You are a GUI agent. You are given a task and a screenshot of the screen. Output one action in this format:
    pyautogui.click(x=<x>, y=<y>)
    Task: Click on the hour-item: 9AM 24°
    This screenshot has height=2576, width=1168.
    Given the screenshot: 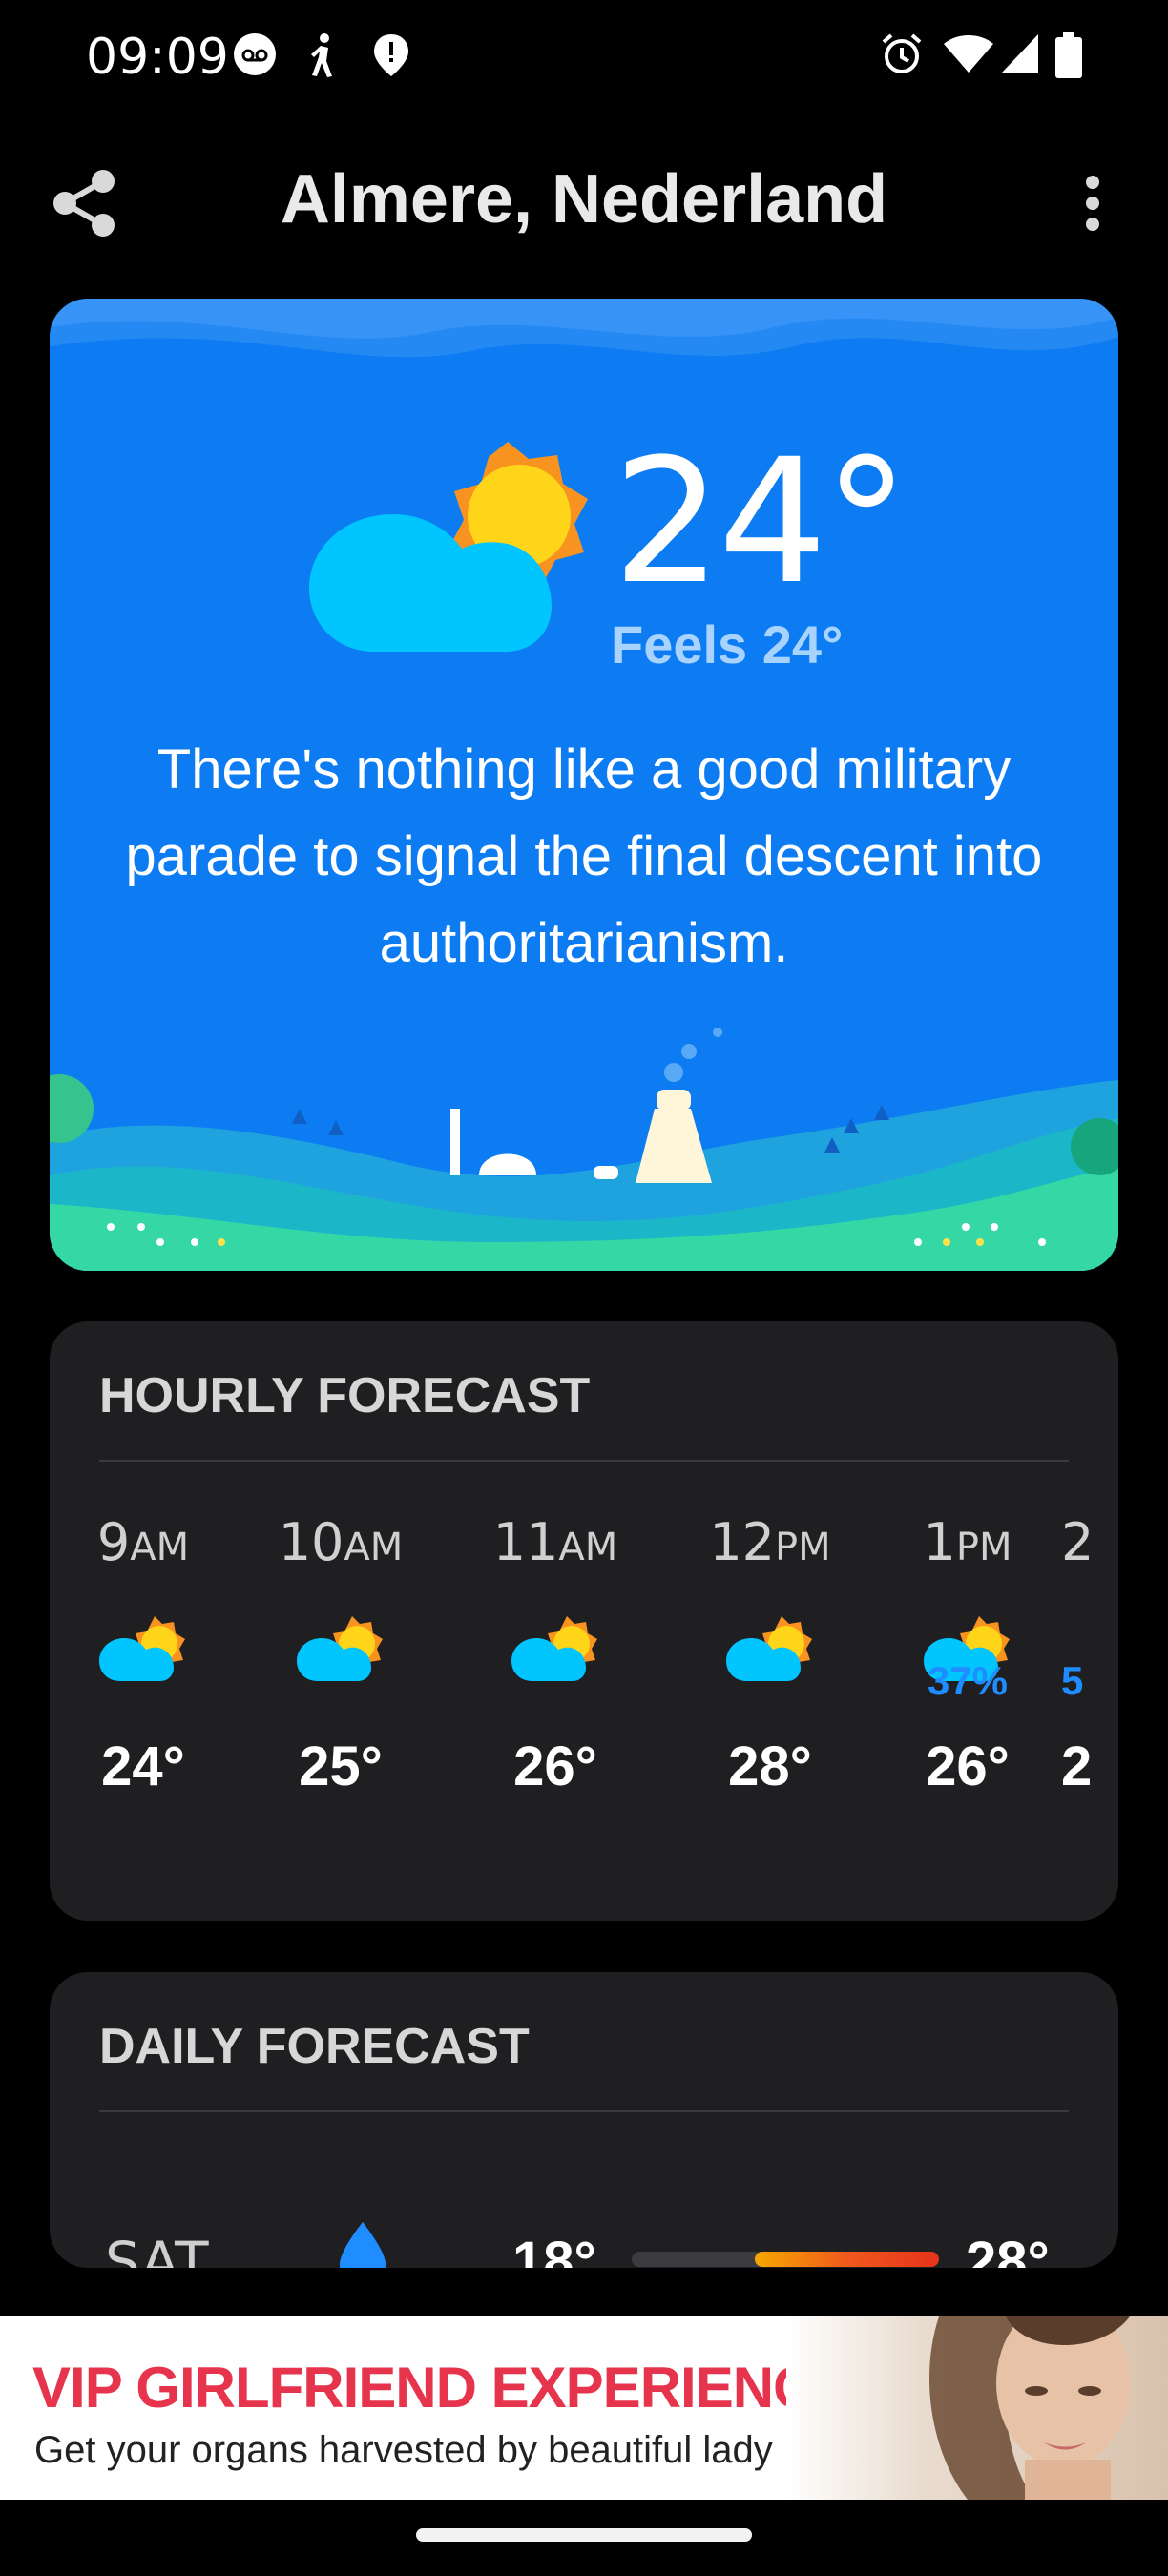 What is the action you would take?
    pyautogui.click(x=144, y=1655)
    